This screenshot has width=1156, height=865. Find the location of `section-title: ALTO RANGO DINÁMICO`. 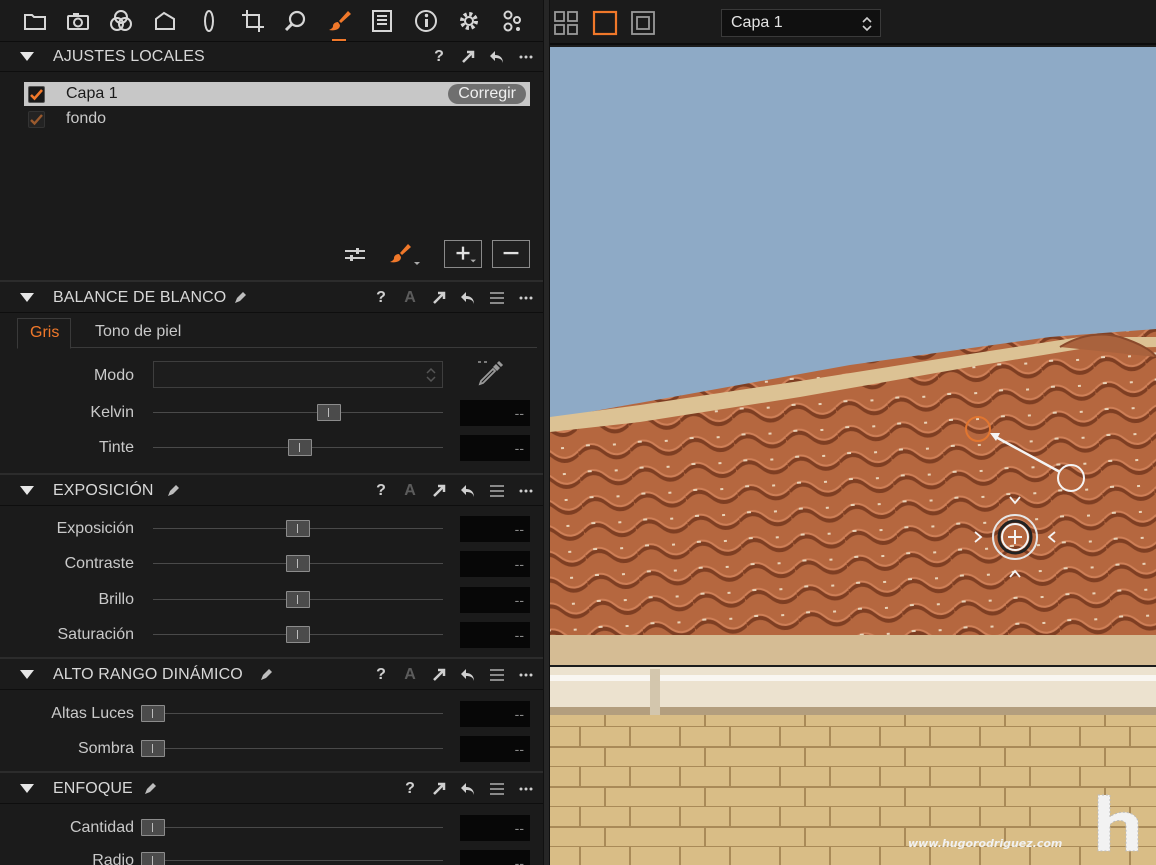

section-title: ALTO RANGO DINÁMICO is located at coordinates (148, 674).